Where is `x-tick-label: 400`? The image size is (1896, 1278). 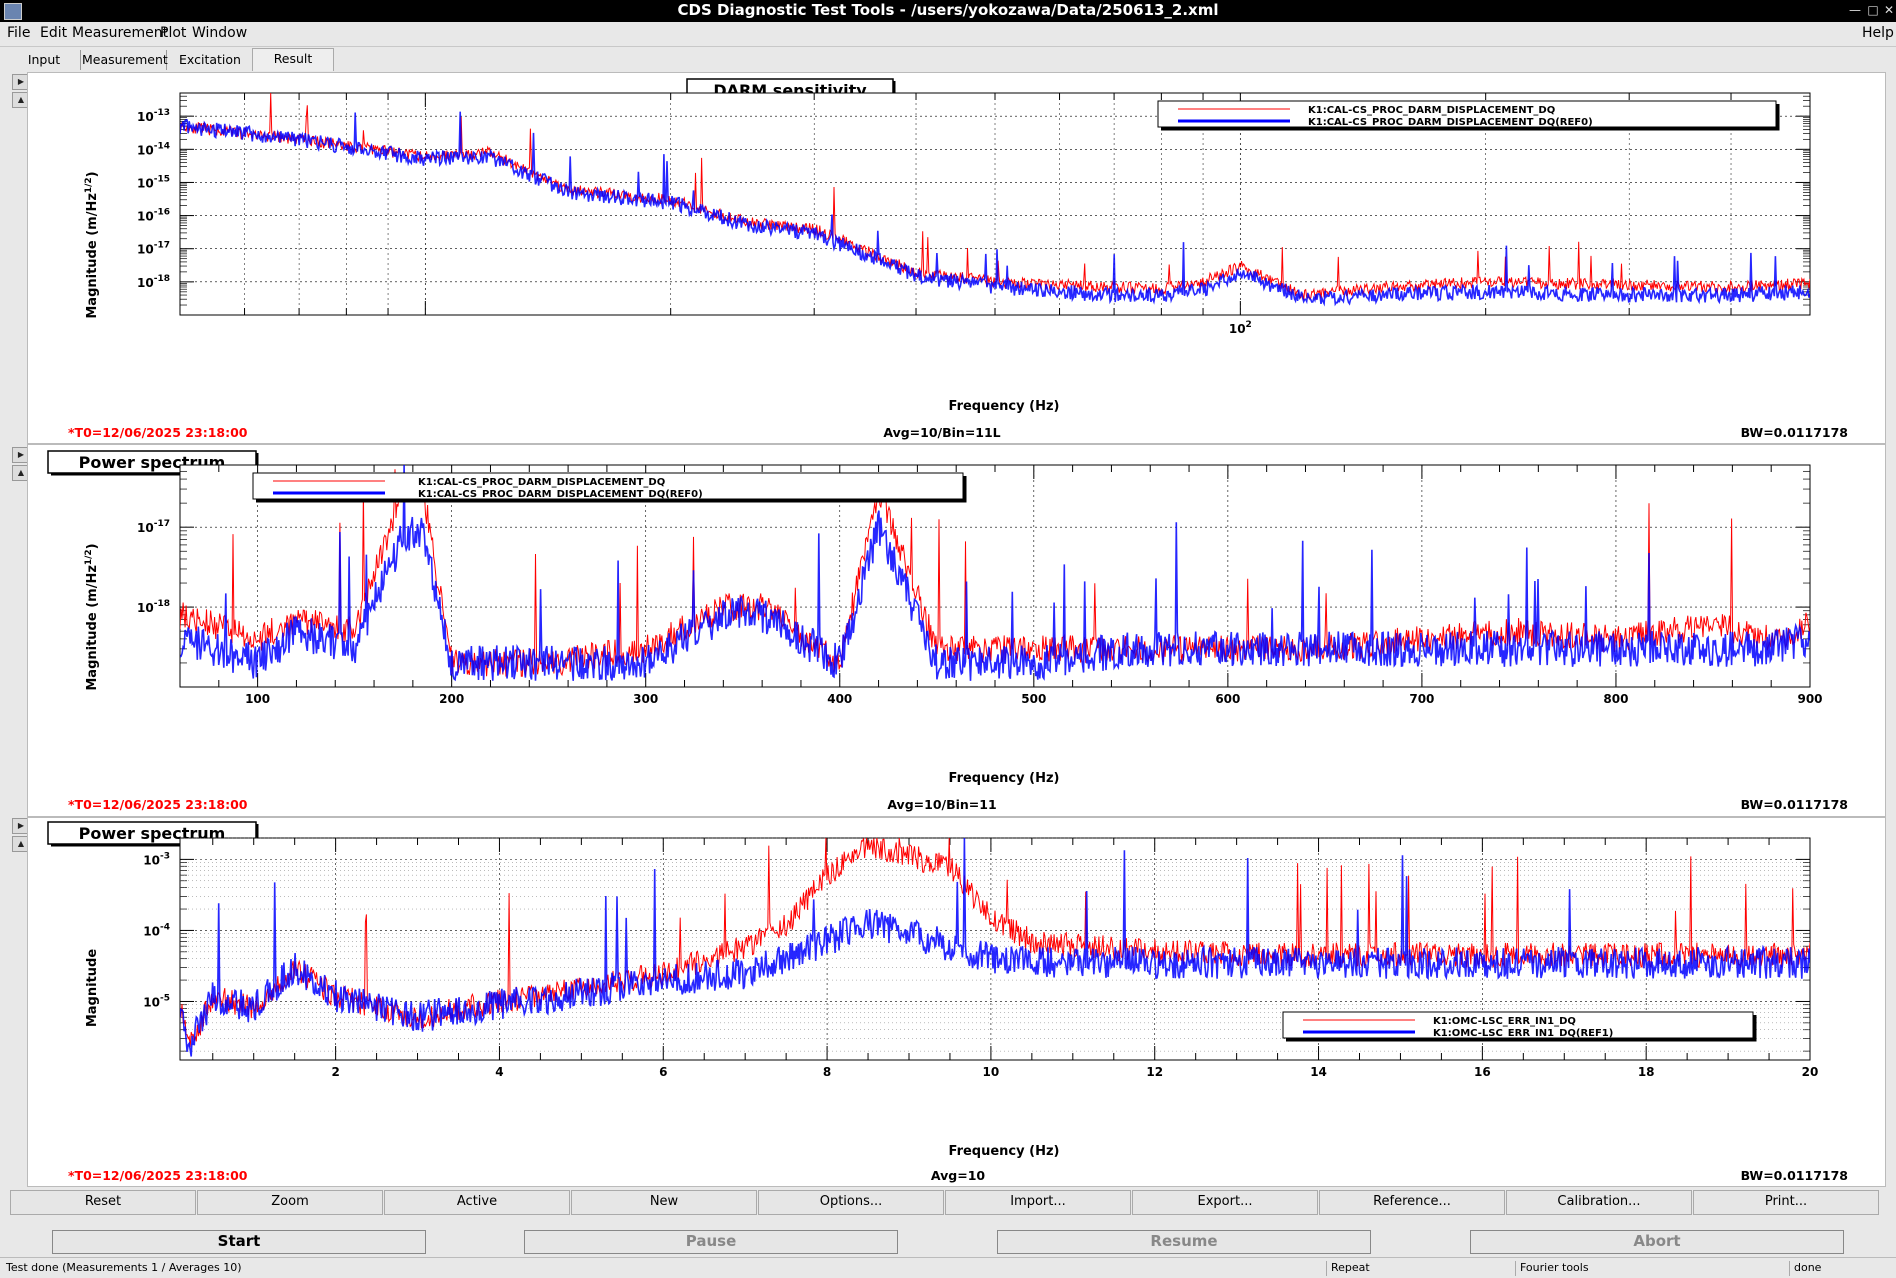 x-tick-label: 400 is located at coordinates (839, 699).